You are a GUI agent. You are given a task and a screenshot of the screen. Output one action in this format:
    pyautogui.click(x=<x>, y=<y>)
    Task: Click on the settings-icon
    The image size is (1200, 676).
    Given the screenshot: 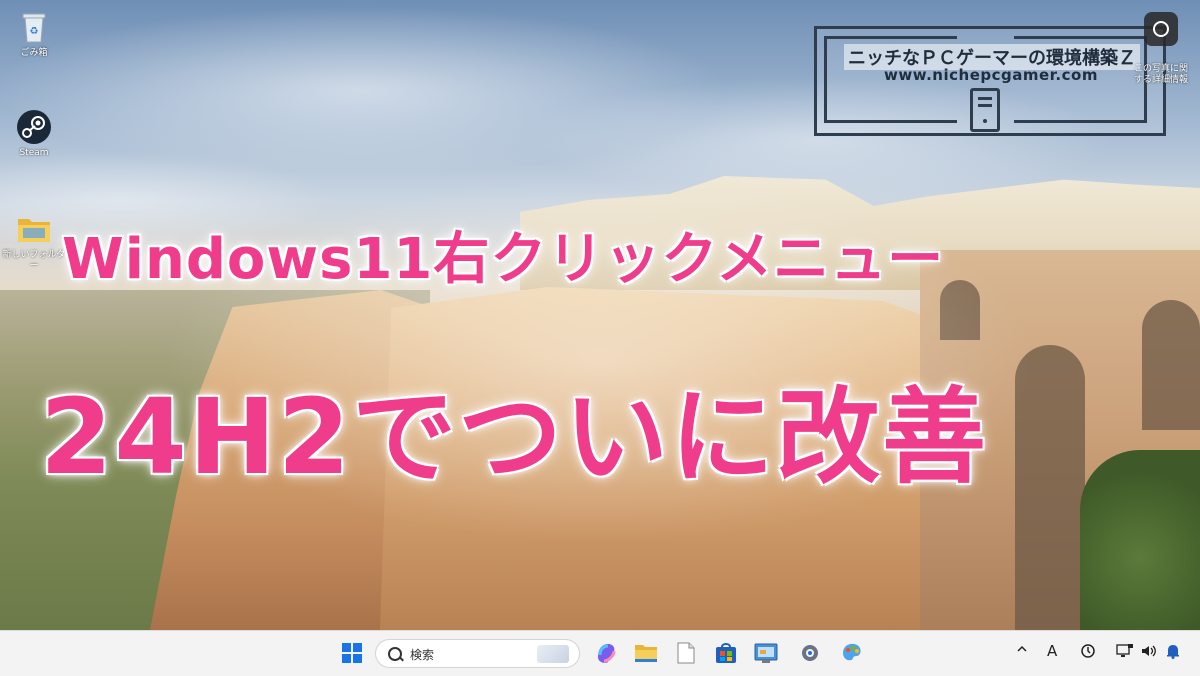 What is the action you would take?
    pyautogui.click(x=810, y=653)
    